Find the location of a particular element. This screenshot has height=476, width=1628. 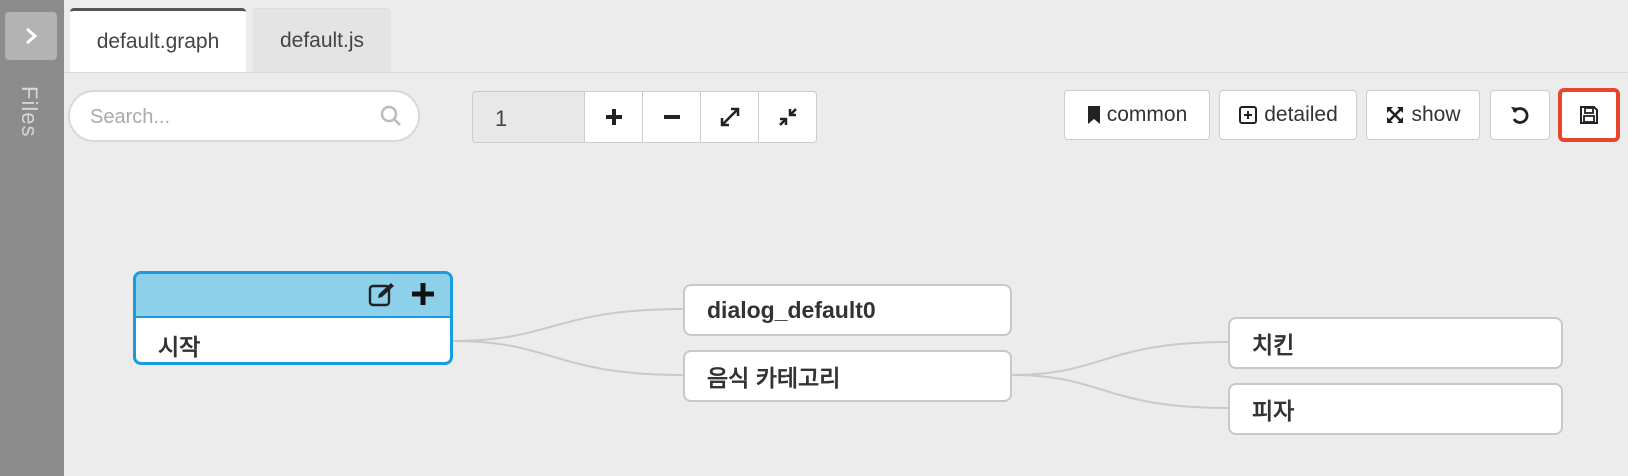

files-label: Files is located at coordinates (29, 111).